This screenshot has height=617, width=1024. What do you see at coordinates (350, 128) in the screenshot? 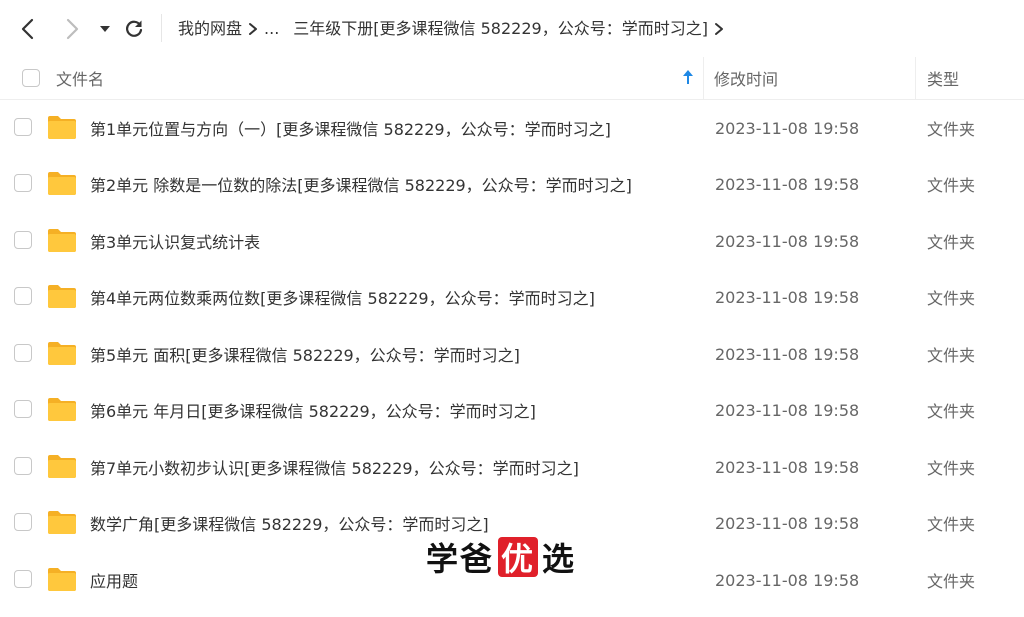
I see `file-name: 第1单元位置与方向（一）[更多课程微信 582229，公众号：学而时习之]` at bounding box center [350, 128].